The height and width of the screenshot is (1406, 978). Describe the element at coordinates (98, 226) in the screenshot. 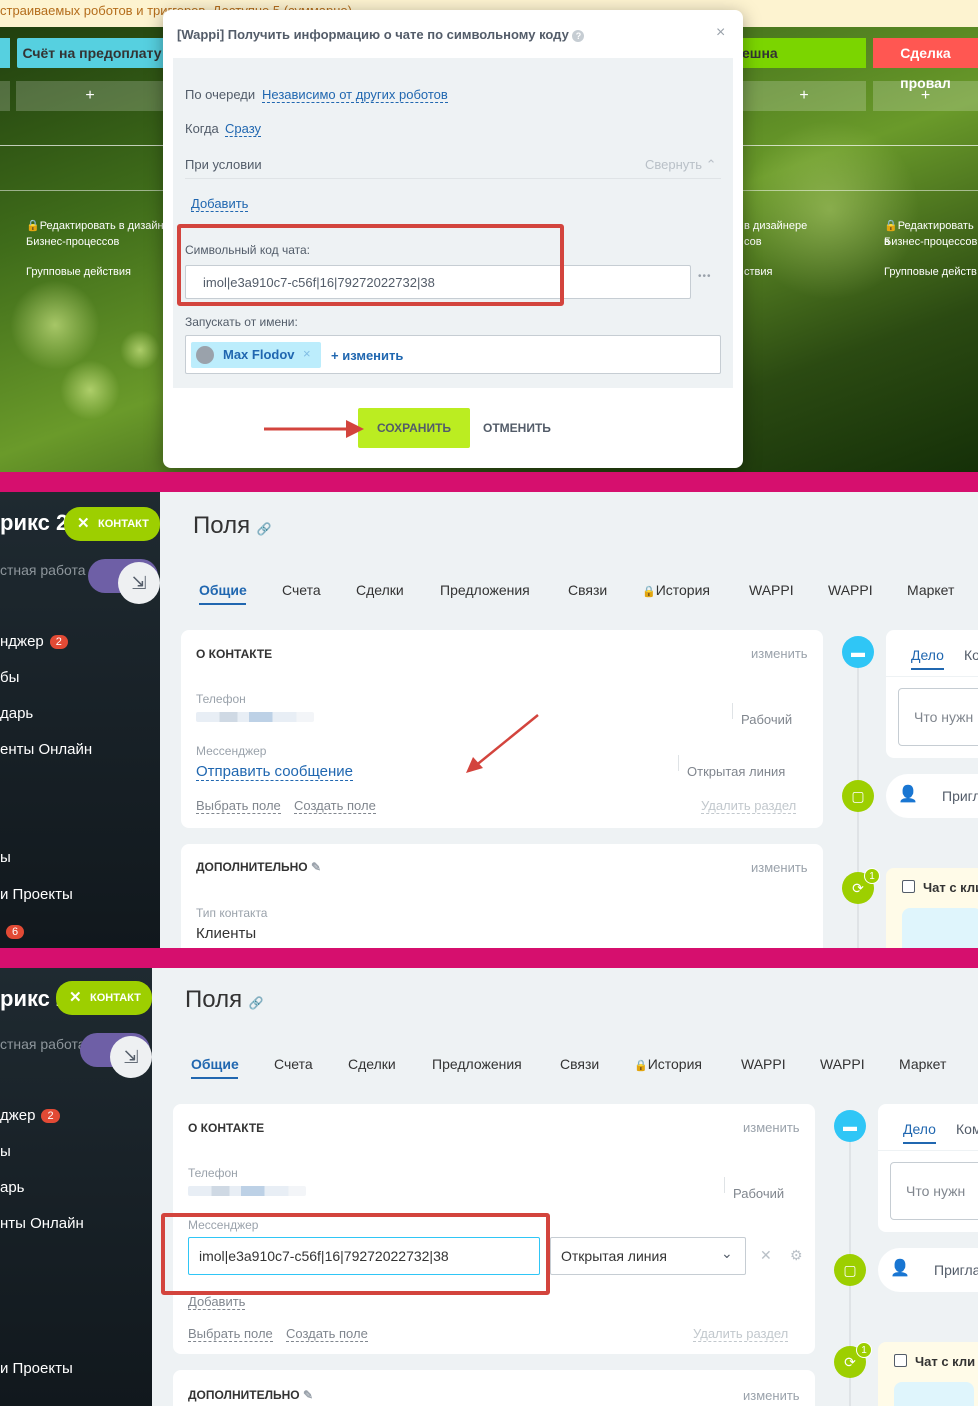

I see `designer-link: 🔒Редактировать в дизайне` at that location.